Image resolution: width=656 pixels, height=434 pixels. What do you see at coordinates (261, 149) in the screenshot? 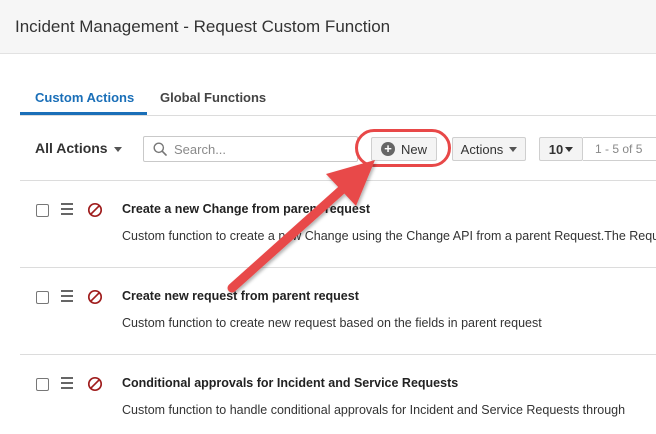
I see `search-input` at bounding box center [261, 149].